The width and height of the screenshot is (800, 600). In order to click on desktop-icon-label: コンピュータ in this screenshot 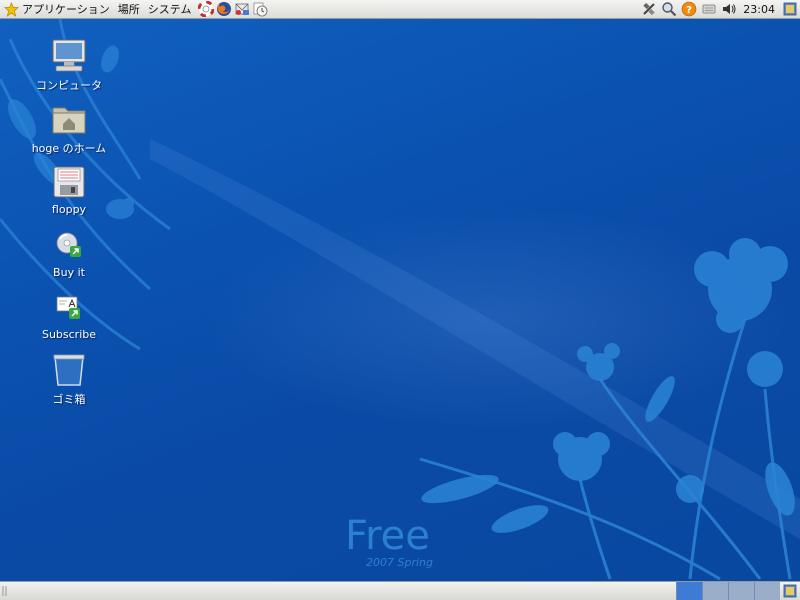, I will do `click(69, 85)`.